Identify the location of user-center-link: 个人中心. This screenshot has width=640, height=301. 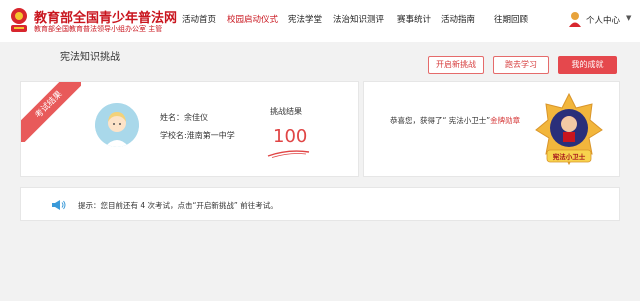
(603, 20).